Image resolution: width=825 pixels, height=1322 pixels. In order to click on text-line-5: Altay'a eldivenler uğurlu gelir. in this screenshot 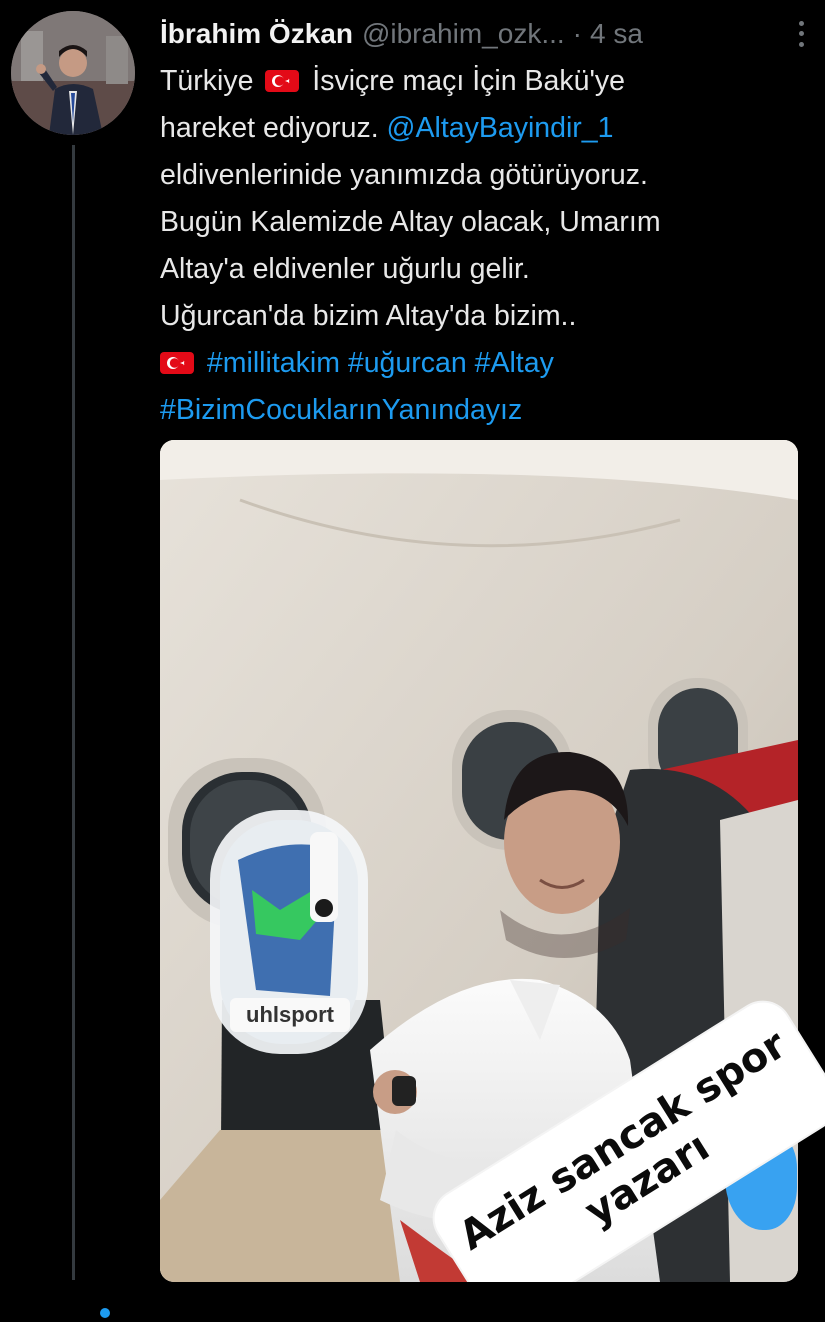, I will do `click(345, 269)`.